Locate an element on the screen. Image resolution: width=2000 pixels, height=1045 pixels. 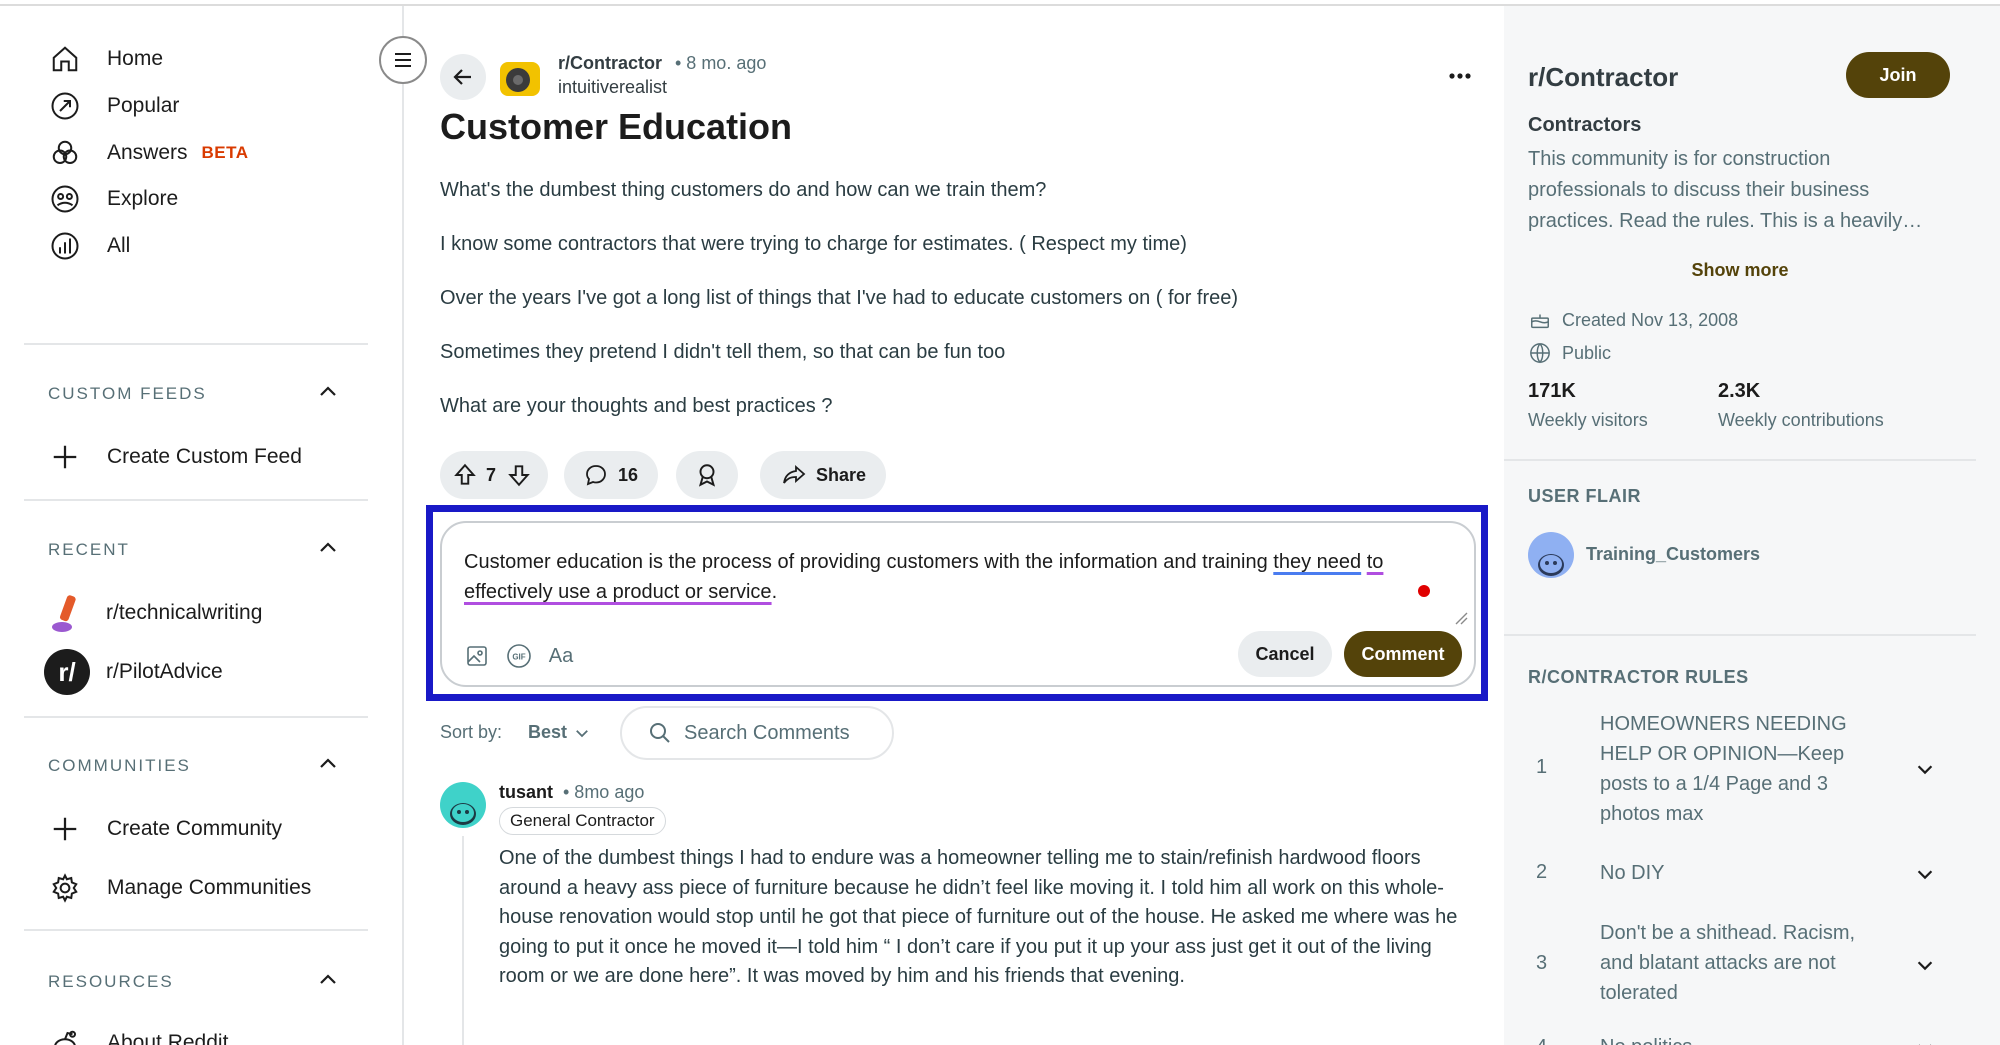
reddit-alien-icon is located at coordinates (65, 1035).